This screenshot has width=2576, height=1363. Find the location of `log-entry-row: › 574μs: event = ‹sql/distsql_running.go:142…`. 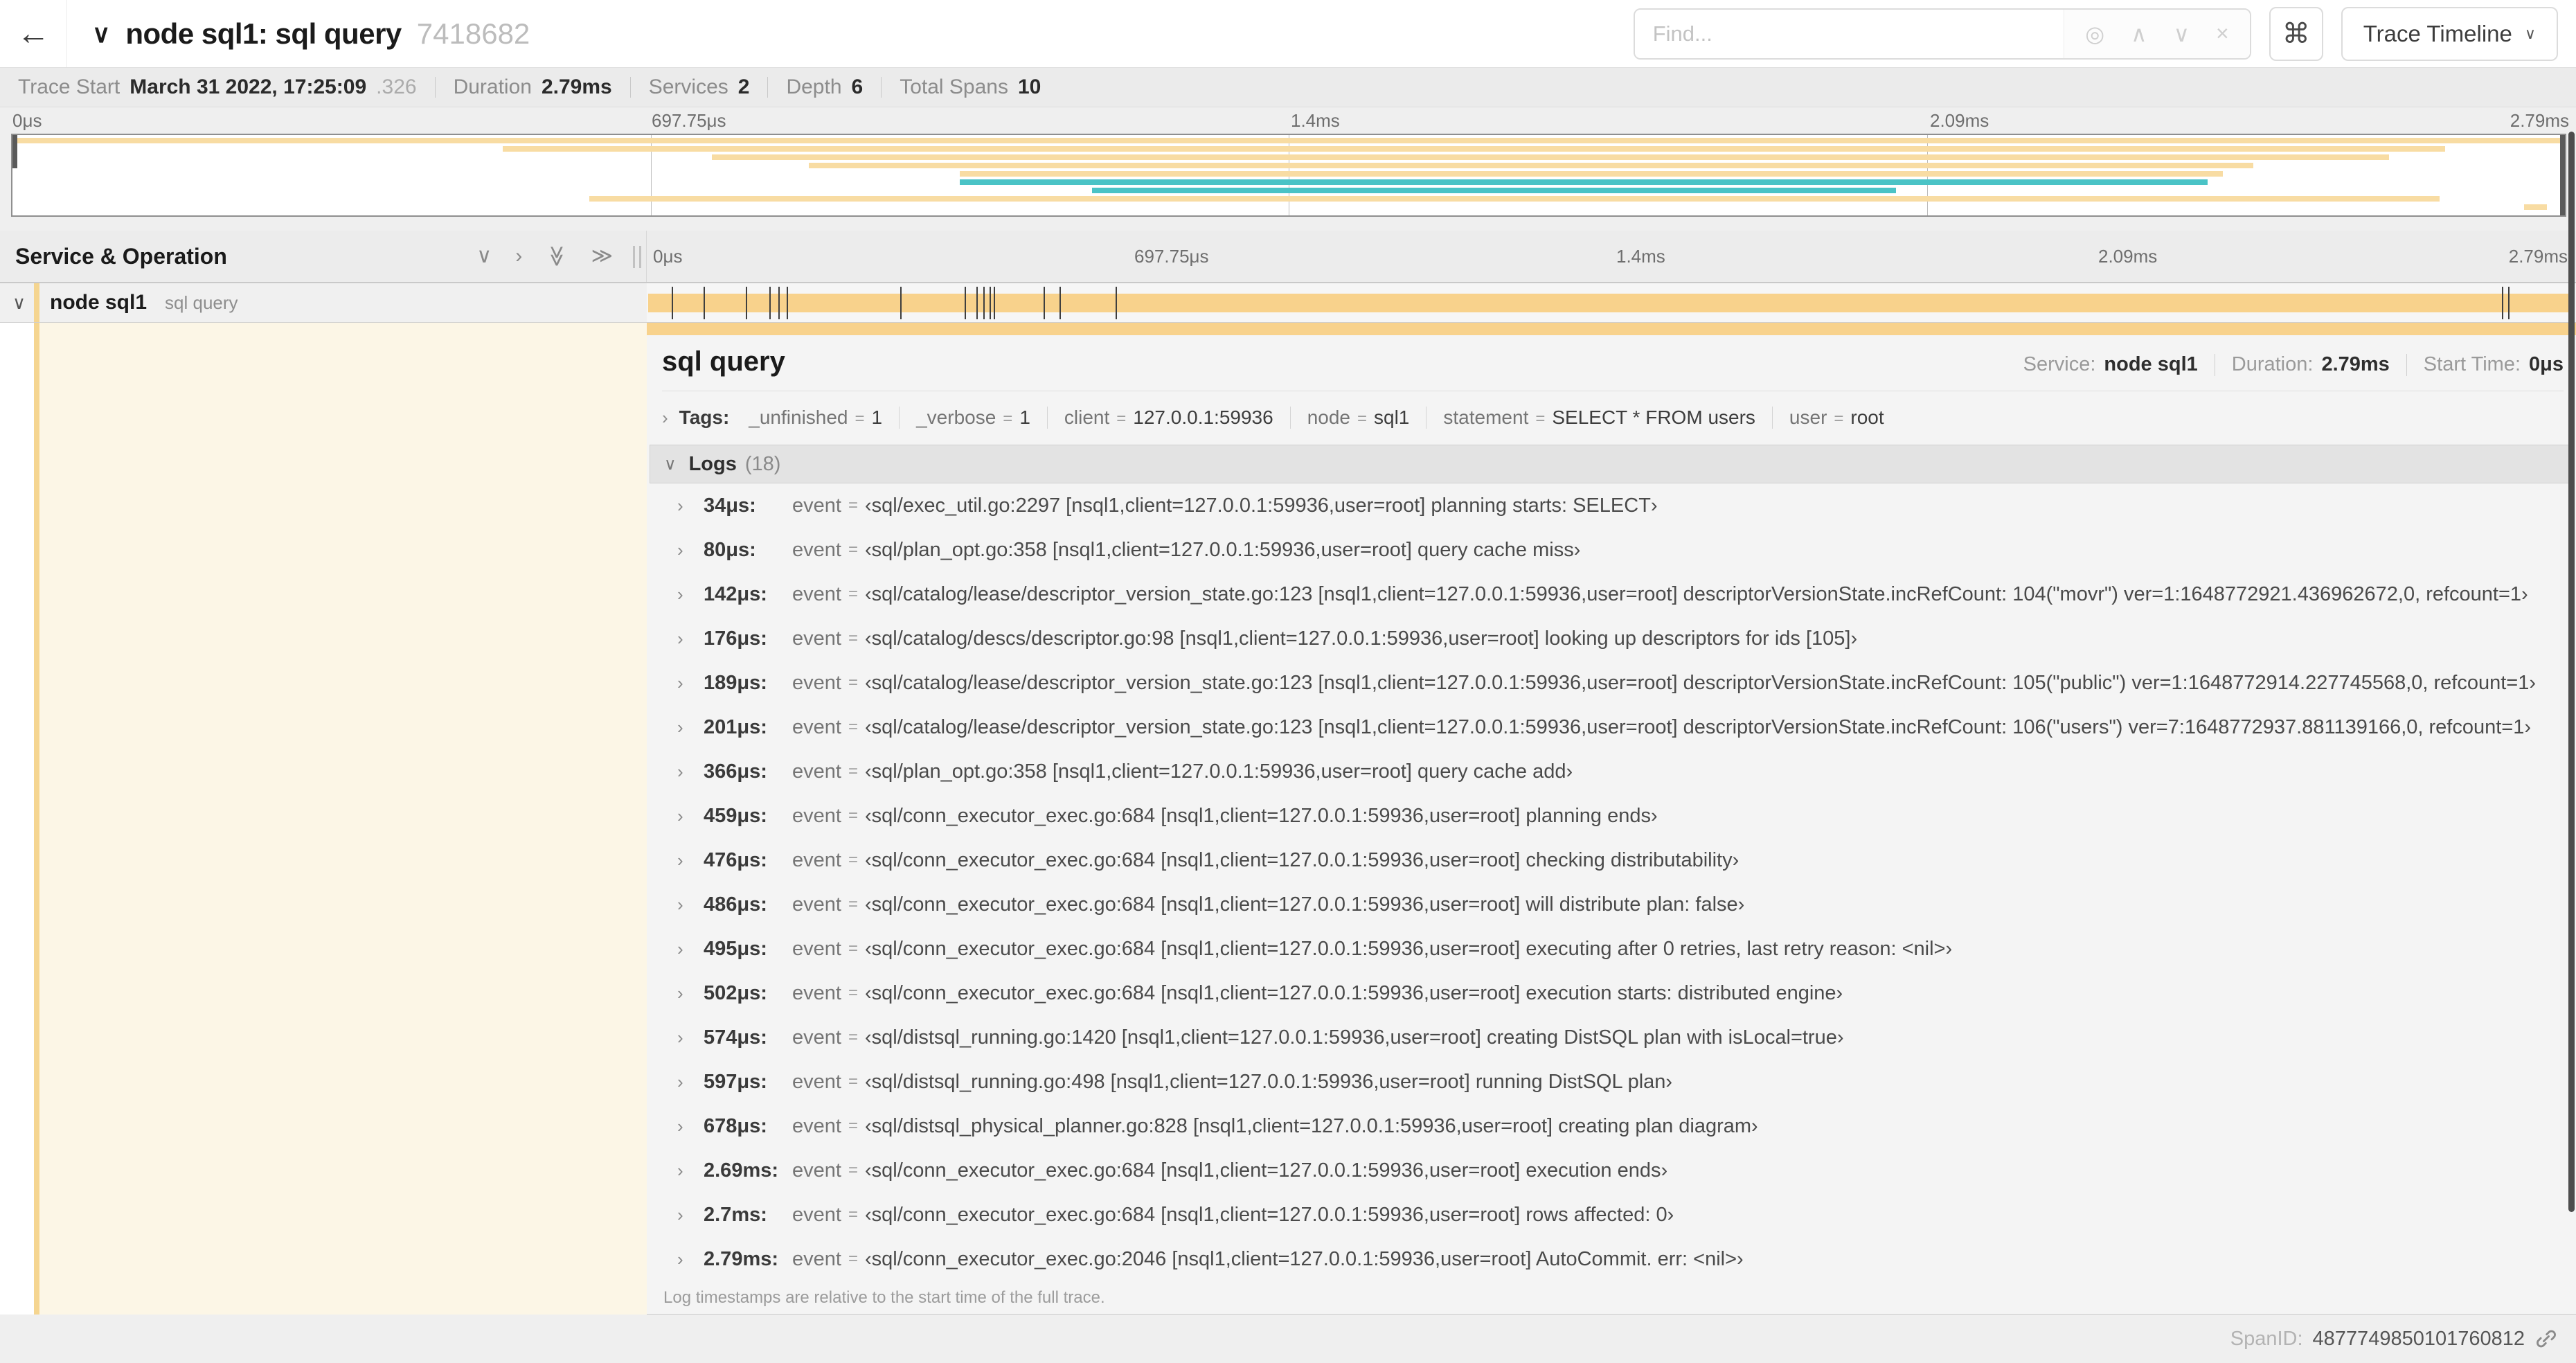

log-entry-row: › 574μs: event = ‹sql/distsql_running.go:142… is located at coordinates (1611, 1037).